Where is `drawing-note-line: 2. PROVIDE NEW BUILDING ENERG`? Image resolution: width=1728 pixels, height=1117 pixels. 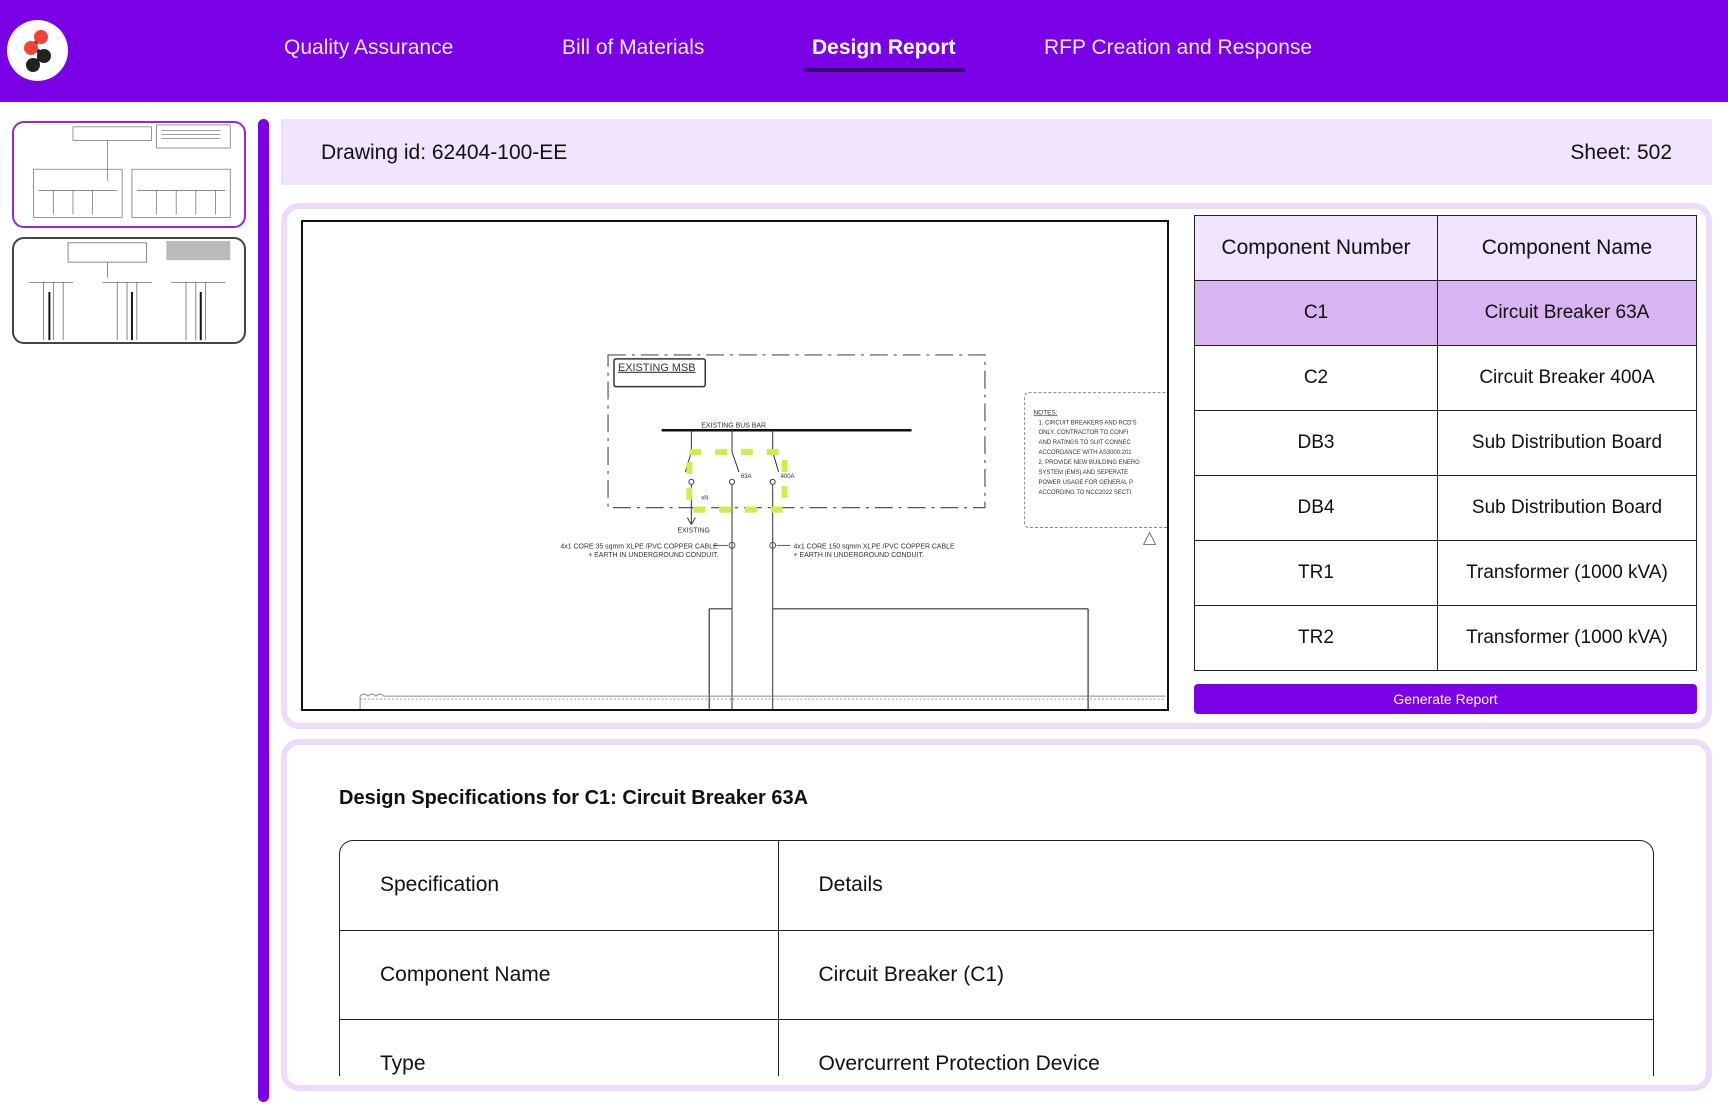
drawing-note-line: 2. PROVIDE NEW BUILDING ENERG is located at coordinates (1090, 463).